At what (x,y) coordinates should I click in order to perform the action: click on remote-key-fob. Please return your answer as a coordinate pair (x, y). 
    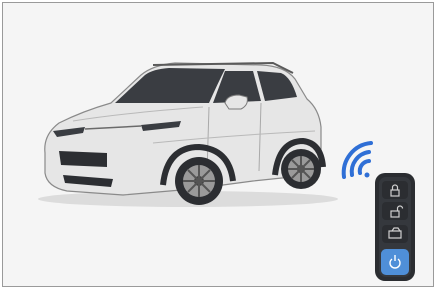
    Looking at the image, I should click on (395, 227).